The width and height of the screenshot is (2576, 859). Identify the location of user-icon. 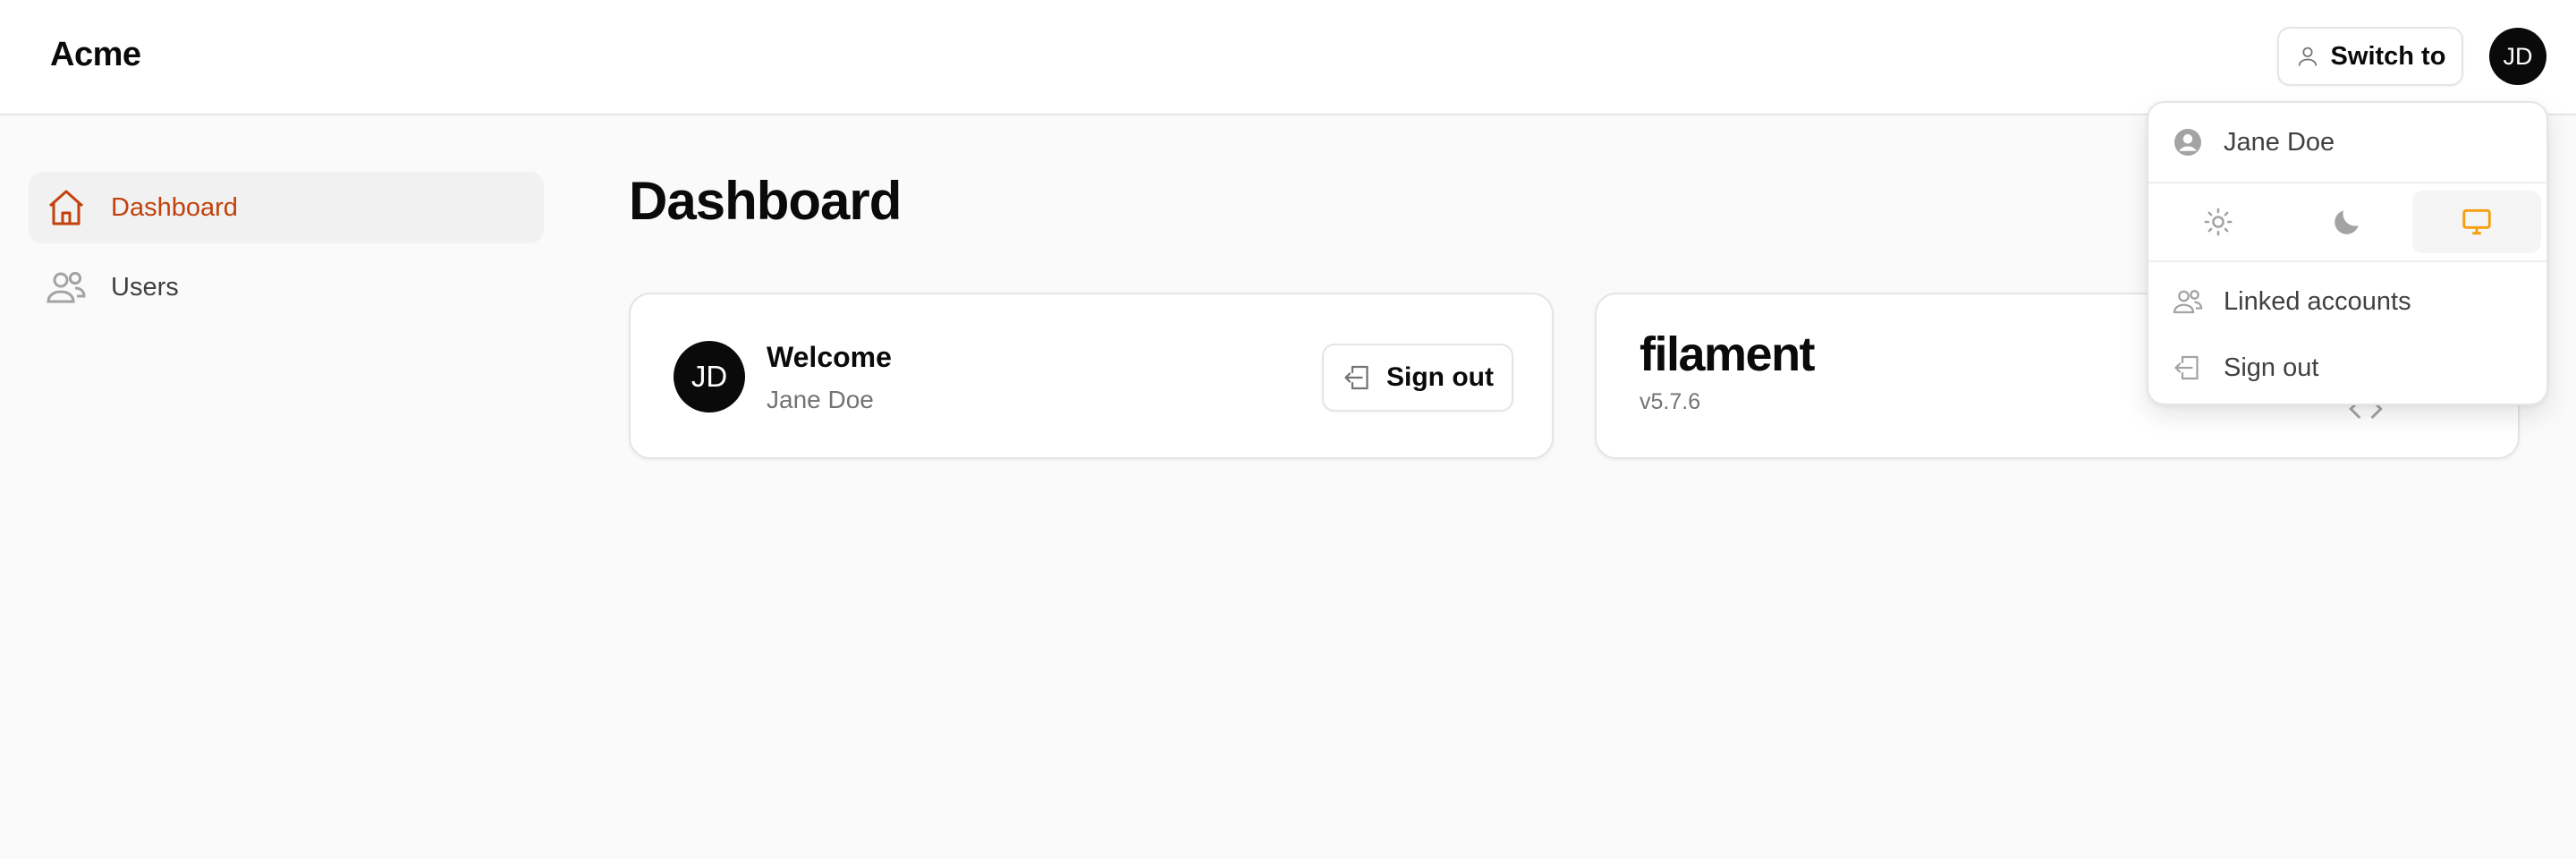
(2307, 56).